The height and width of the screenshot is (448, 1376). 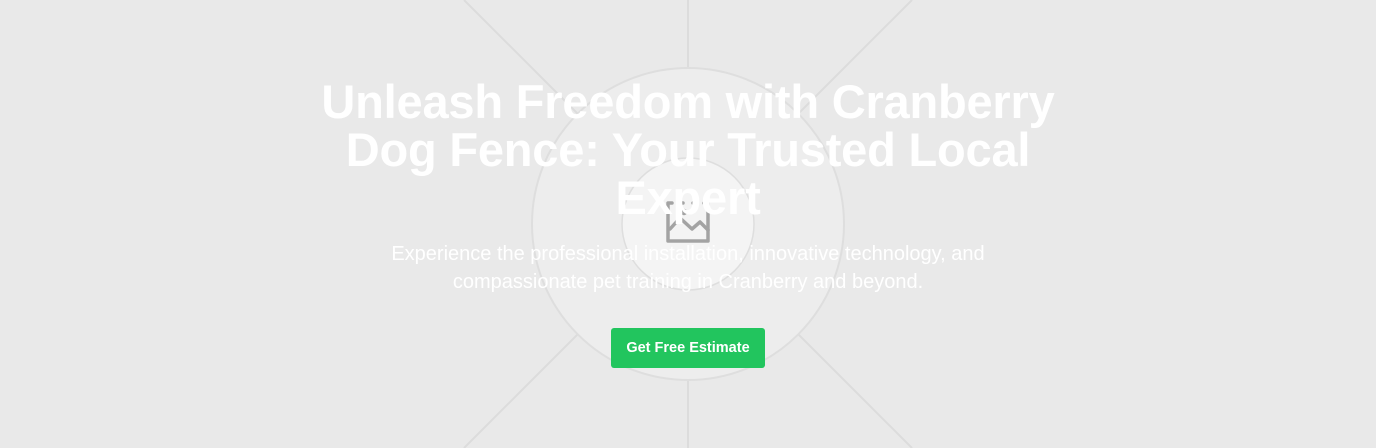 I want to click on get-free-estimate-button: Get Free Estimate, so click(x=688, y=348).